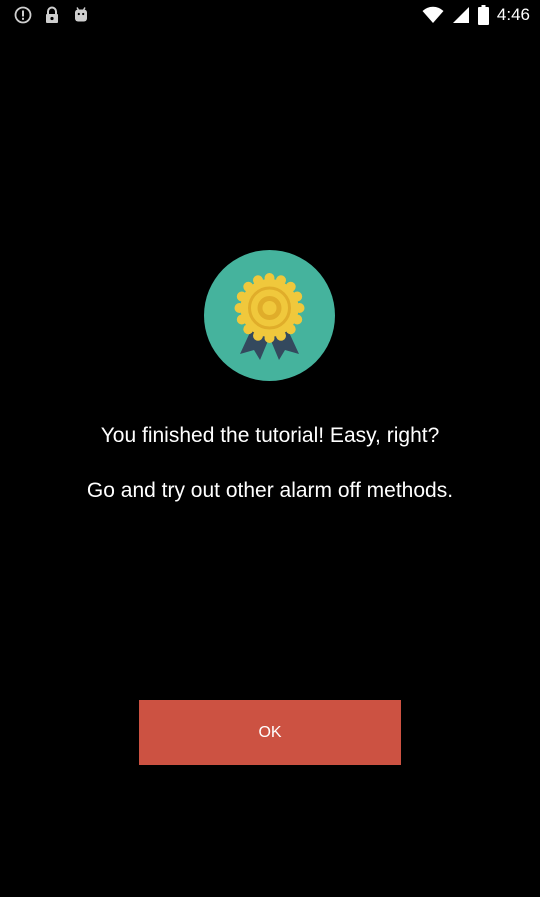  I want to click on signal-icon, so click(461, 15).